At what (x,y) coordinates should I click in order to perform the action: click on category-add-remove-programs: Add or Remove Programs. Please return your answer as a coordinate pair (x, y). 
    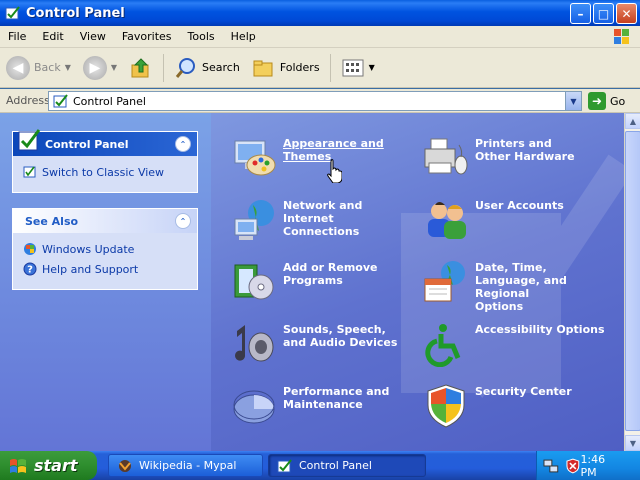
    Looking at the image, I should click on (312, 282).